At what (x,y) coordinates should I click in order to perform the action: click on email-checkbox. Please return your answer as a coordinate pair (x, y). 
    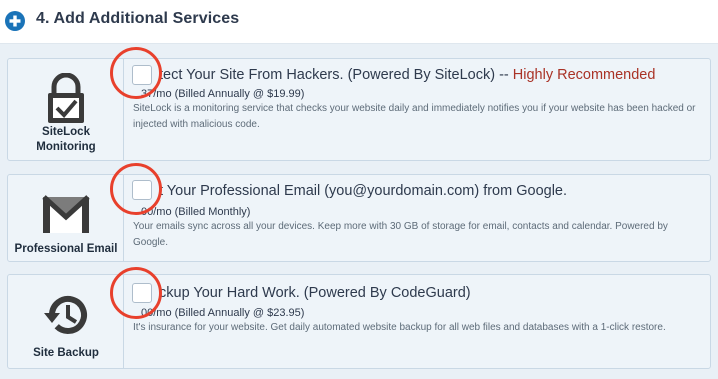
    Looking at the image, I should click on (142, 190).